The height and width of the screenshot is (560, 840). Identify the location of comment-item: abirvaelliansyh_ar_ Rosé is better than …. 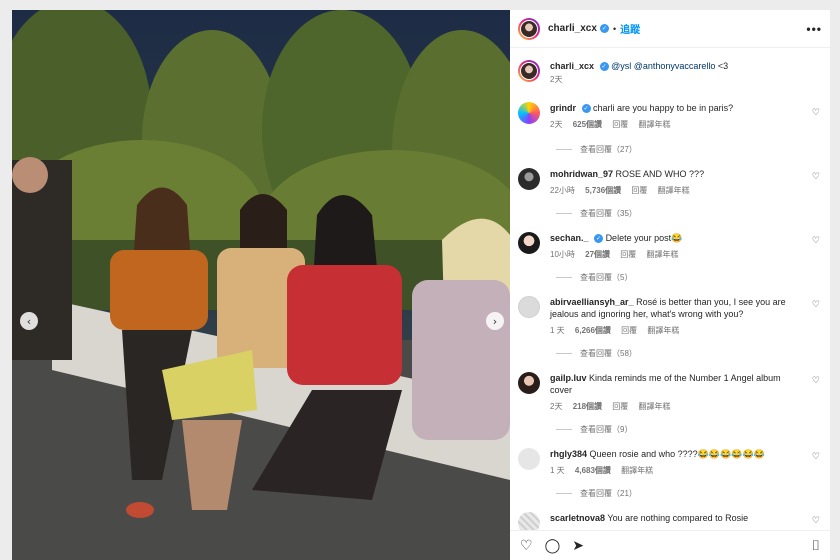
(670, 316).